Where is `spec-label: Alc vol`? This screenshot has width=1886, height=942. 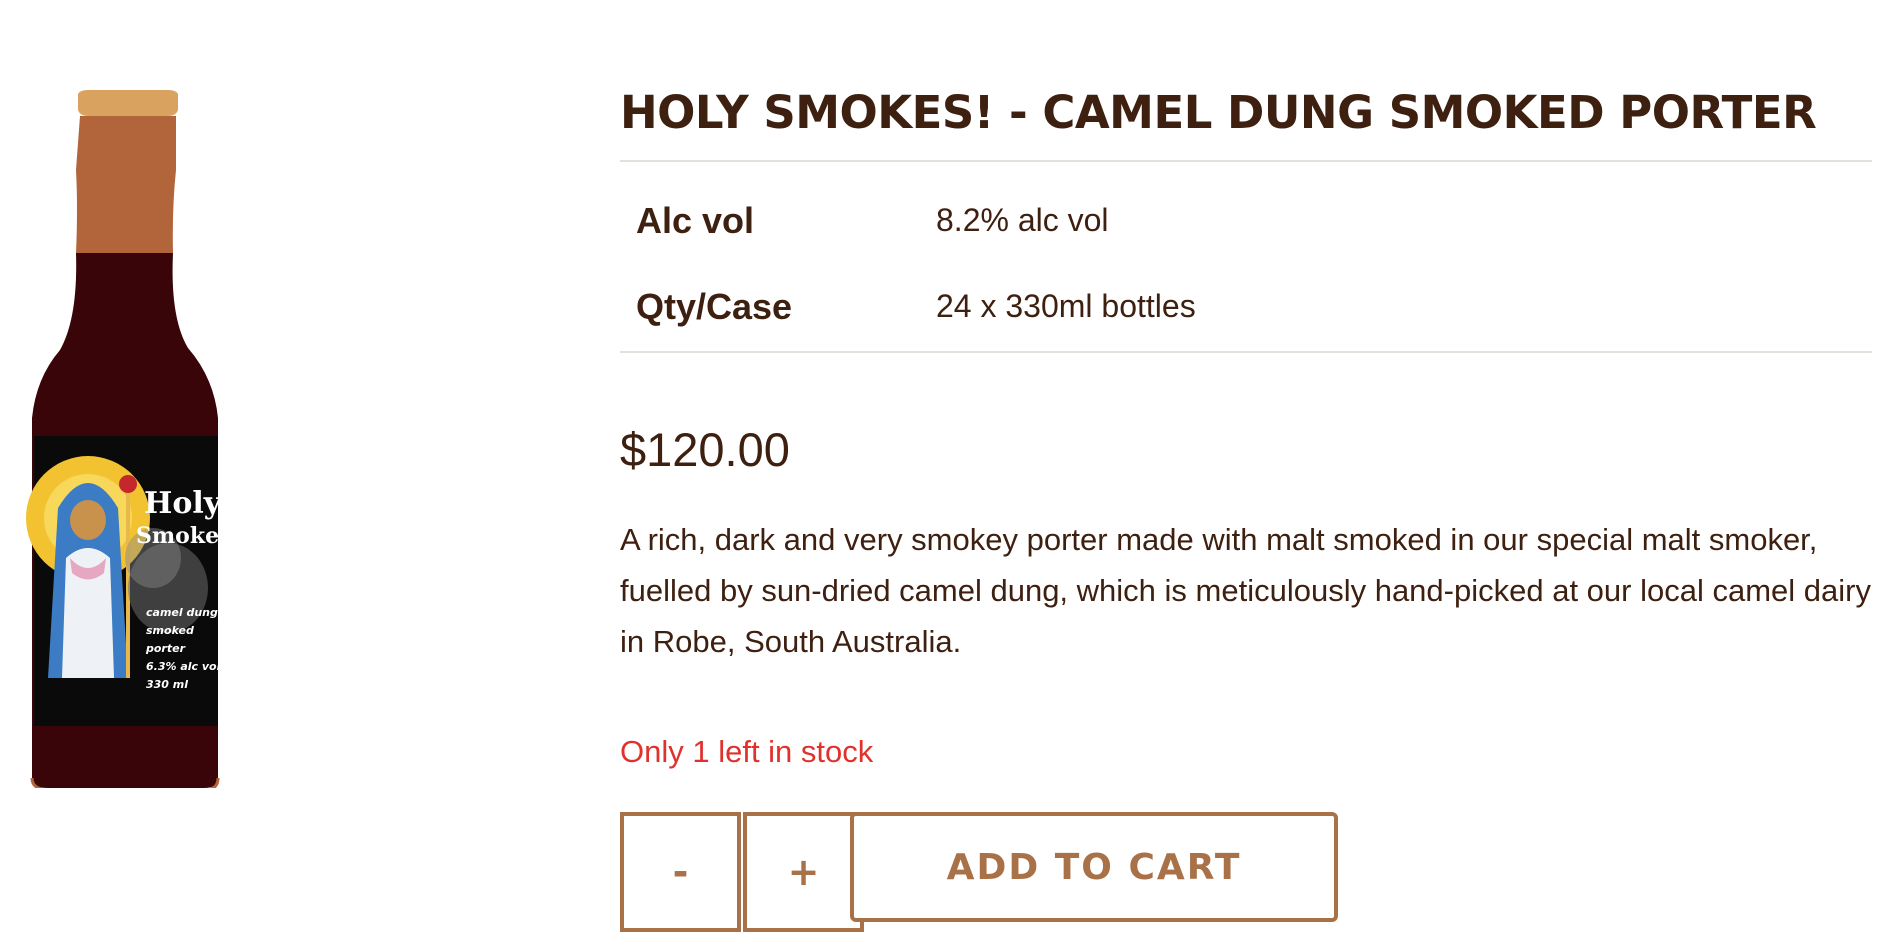 spec-label: Alc vol is located at coordinates (695, 220).